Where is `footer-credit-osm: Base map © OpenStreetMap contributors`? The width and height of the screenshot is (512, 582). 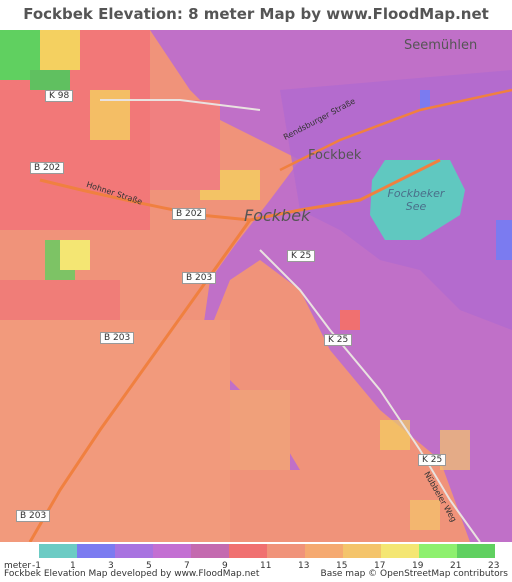
footer-credit-osm: Base map © OpenStreetMap contributors is located at coordinates (414, 574).